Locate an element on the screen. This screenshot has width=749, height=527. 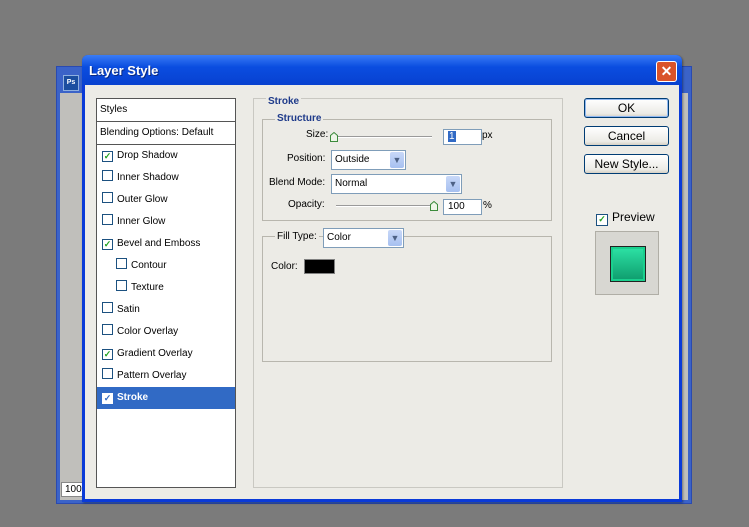
style-item-outer-glow: Outer Glow is located at coordinates (166, 200).